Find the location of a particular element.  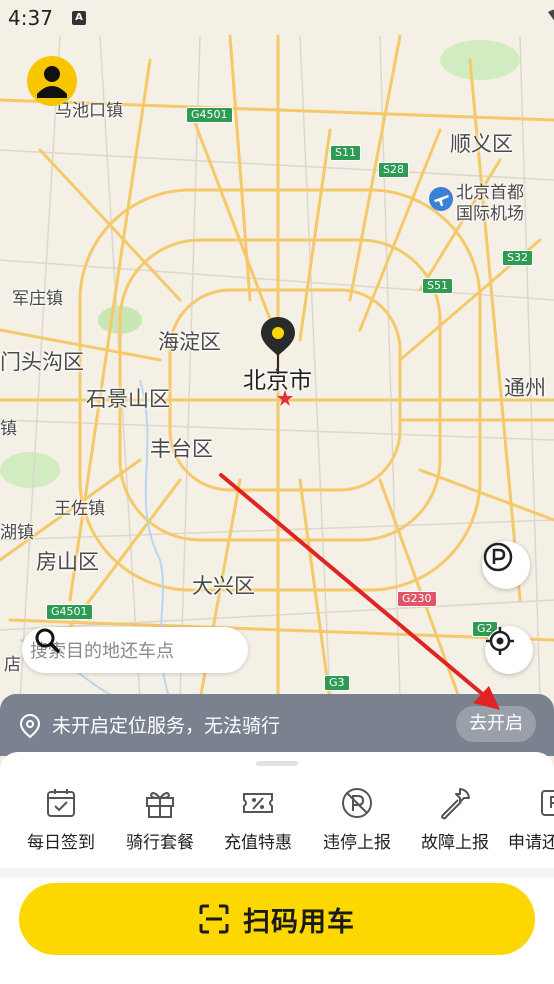

calendar-check-icon is located at coordinates (61, 803).